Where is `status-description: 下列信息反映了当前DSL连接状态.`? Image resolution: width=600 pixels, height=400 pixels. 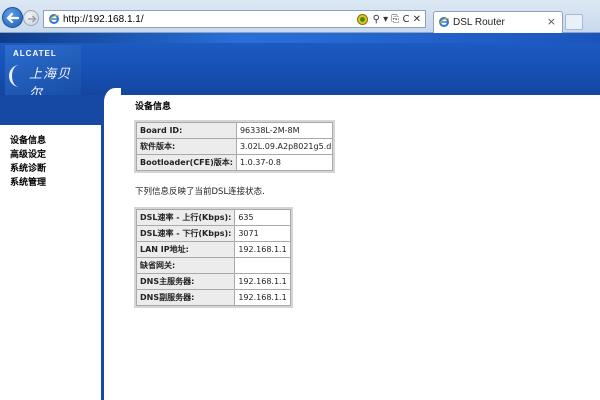 status-description: 下列信息反映了当前DSL连接状态. is located at coordinates (200, 192).